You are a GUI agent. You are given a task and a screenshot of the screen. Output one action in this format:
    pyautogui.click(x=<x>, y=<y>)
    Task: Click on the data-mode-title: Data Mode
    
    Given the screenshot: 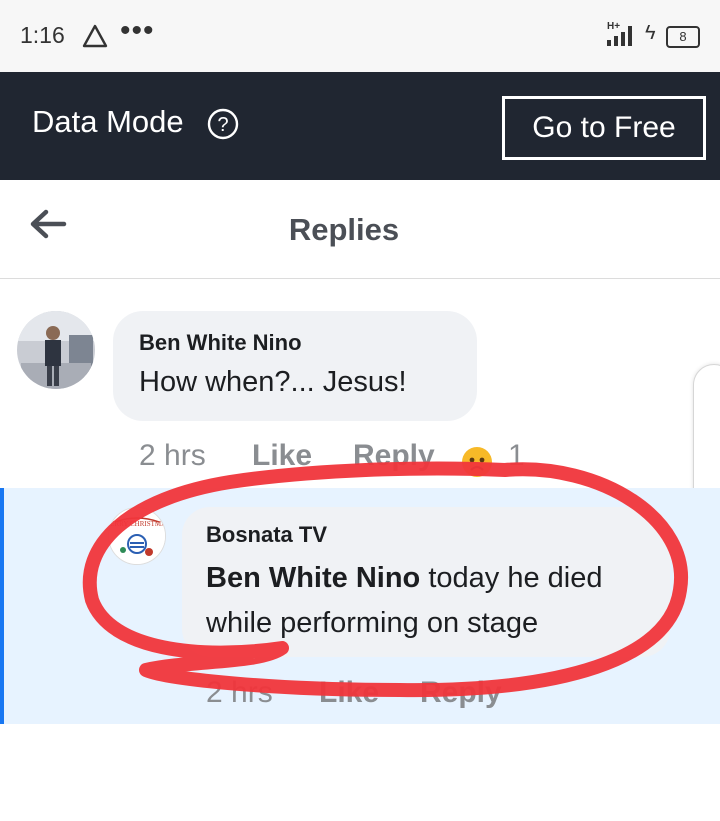 What is the action you would take?
    pyautogui.click(x=108, y=121)
    